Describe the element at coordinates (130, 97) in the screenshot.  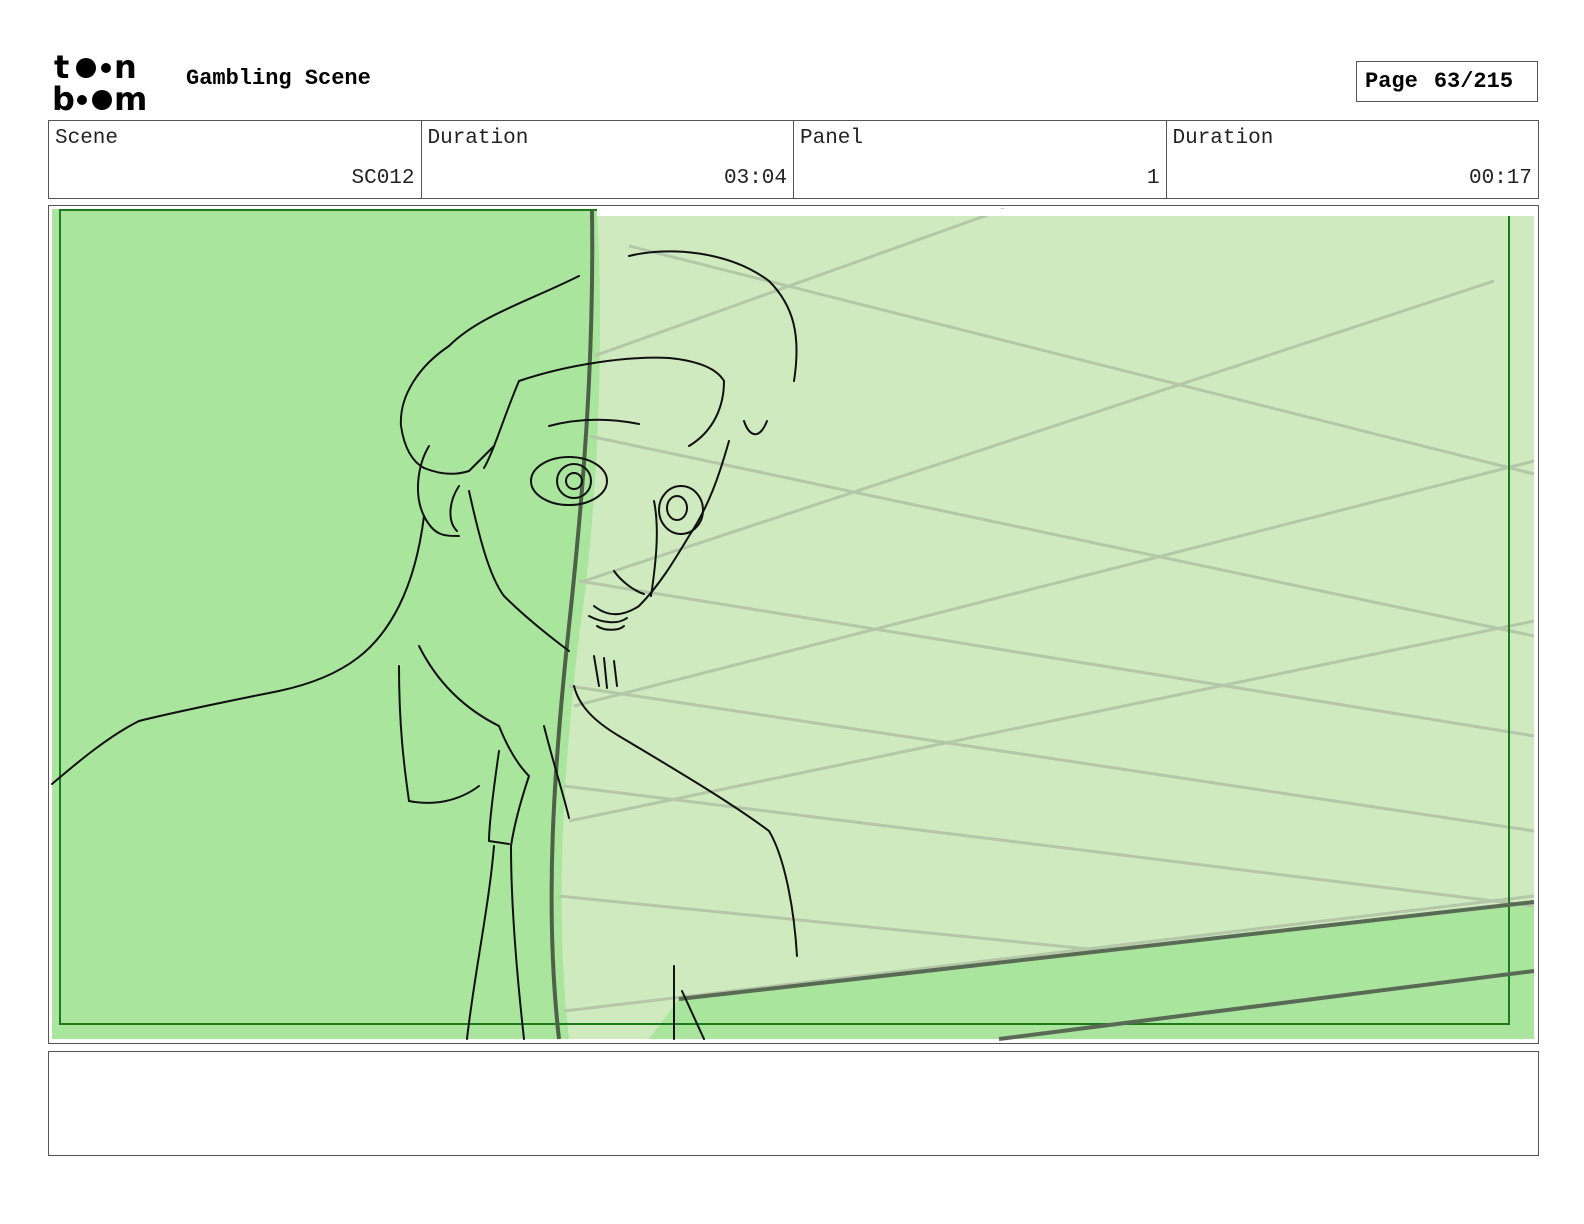
I see `svg-text: m` at that location.